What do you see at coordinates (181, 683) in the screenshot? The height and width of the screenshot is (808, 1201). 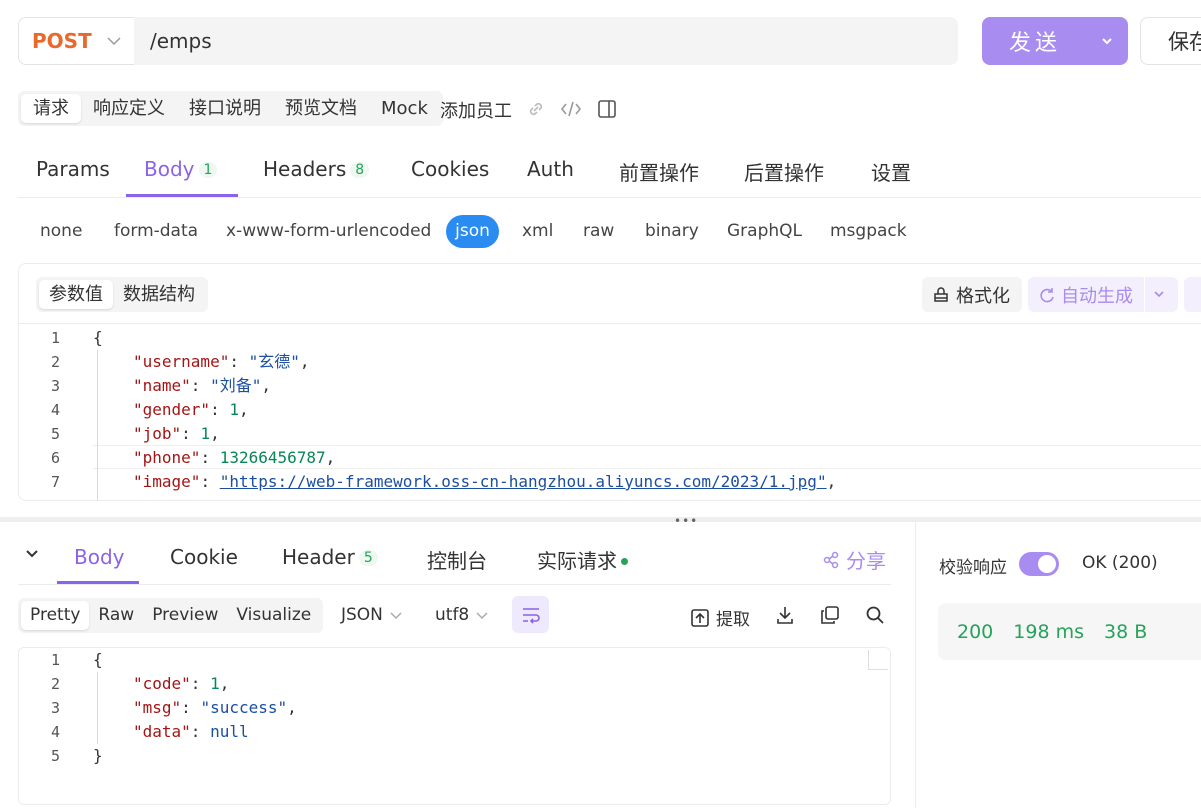 I see `code-line: "code": 1,` at bounding box center [181, 683].